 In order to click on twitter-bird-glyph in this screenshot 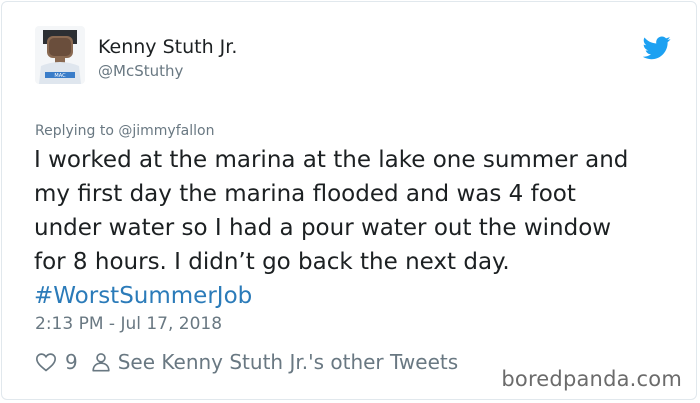, I will do `click(656, 48)`.